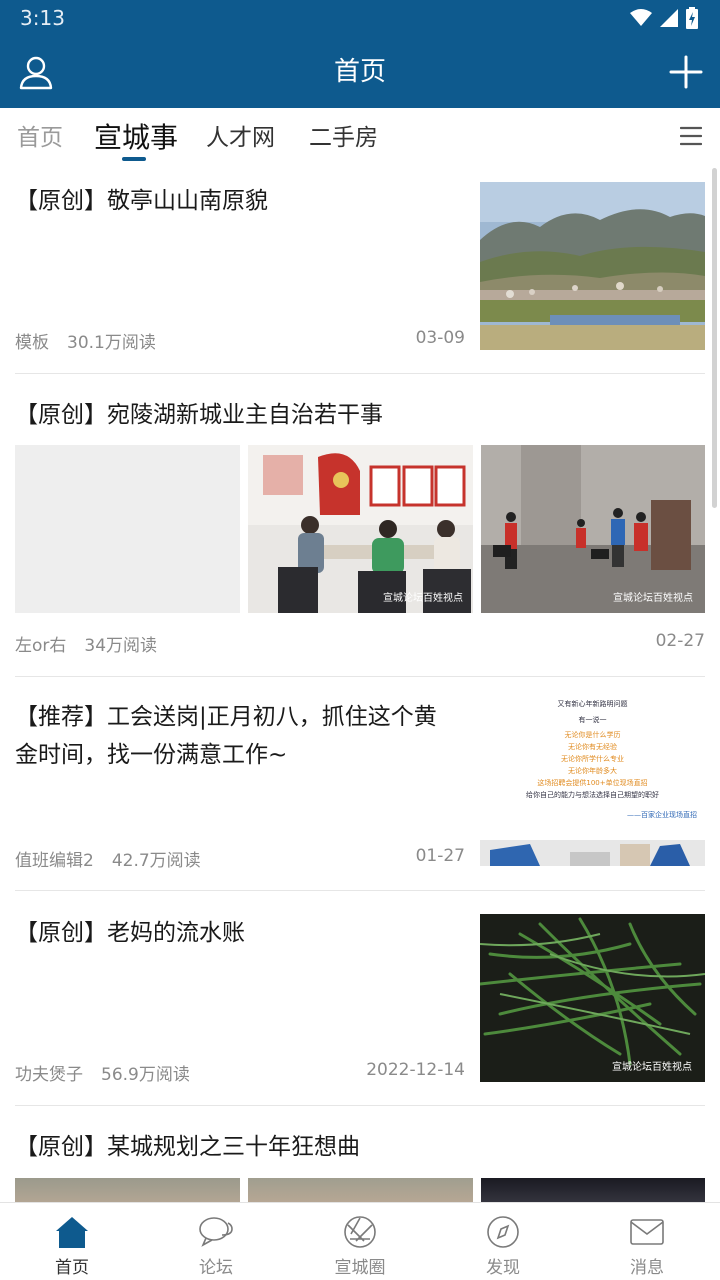  I want to click on article-card: 【原创】某城规划之三十年狂想曲, so click(360, 1165).